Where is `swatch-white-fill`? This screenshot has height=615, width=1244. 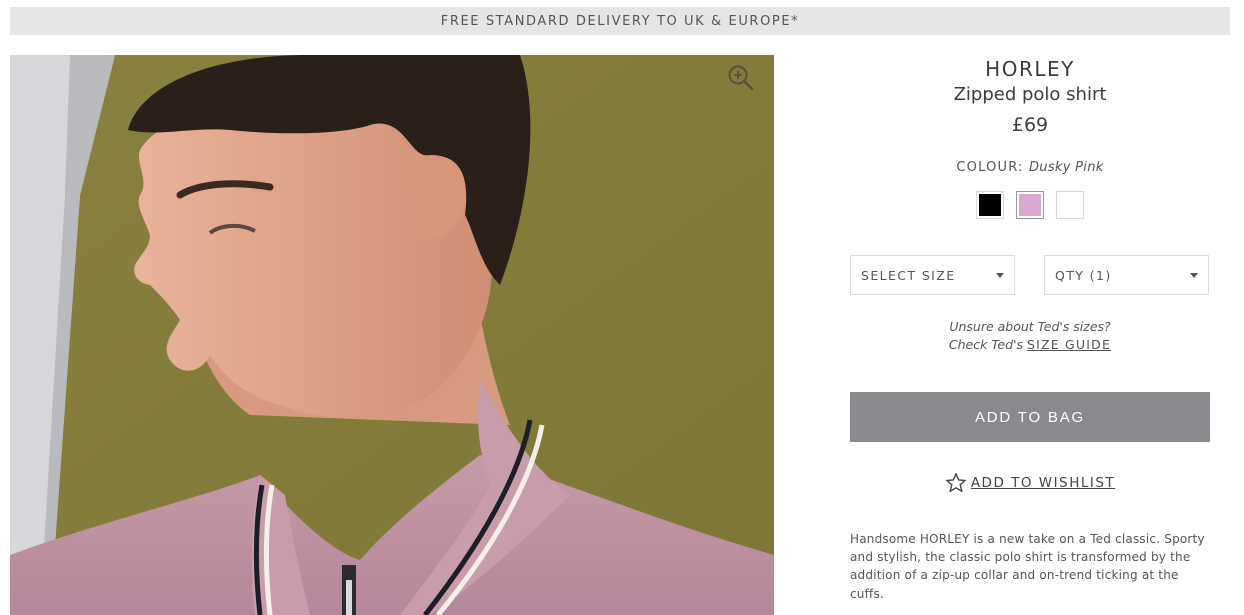
swatch-white-fill is located at coordinates (1070, 205).